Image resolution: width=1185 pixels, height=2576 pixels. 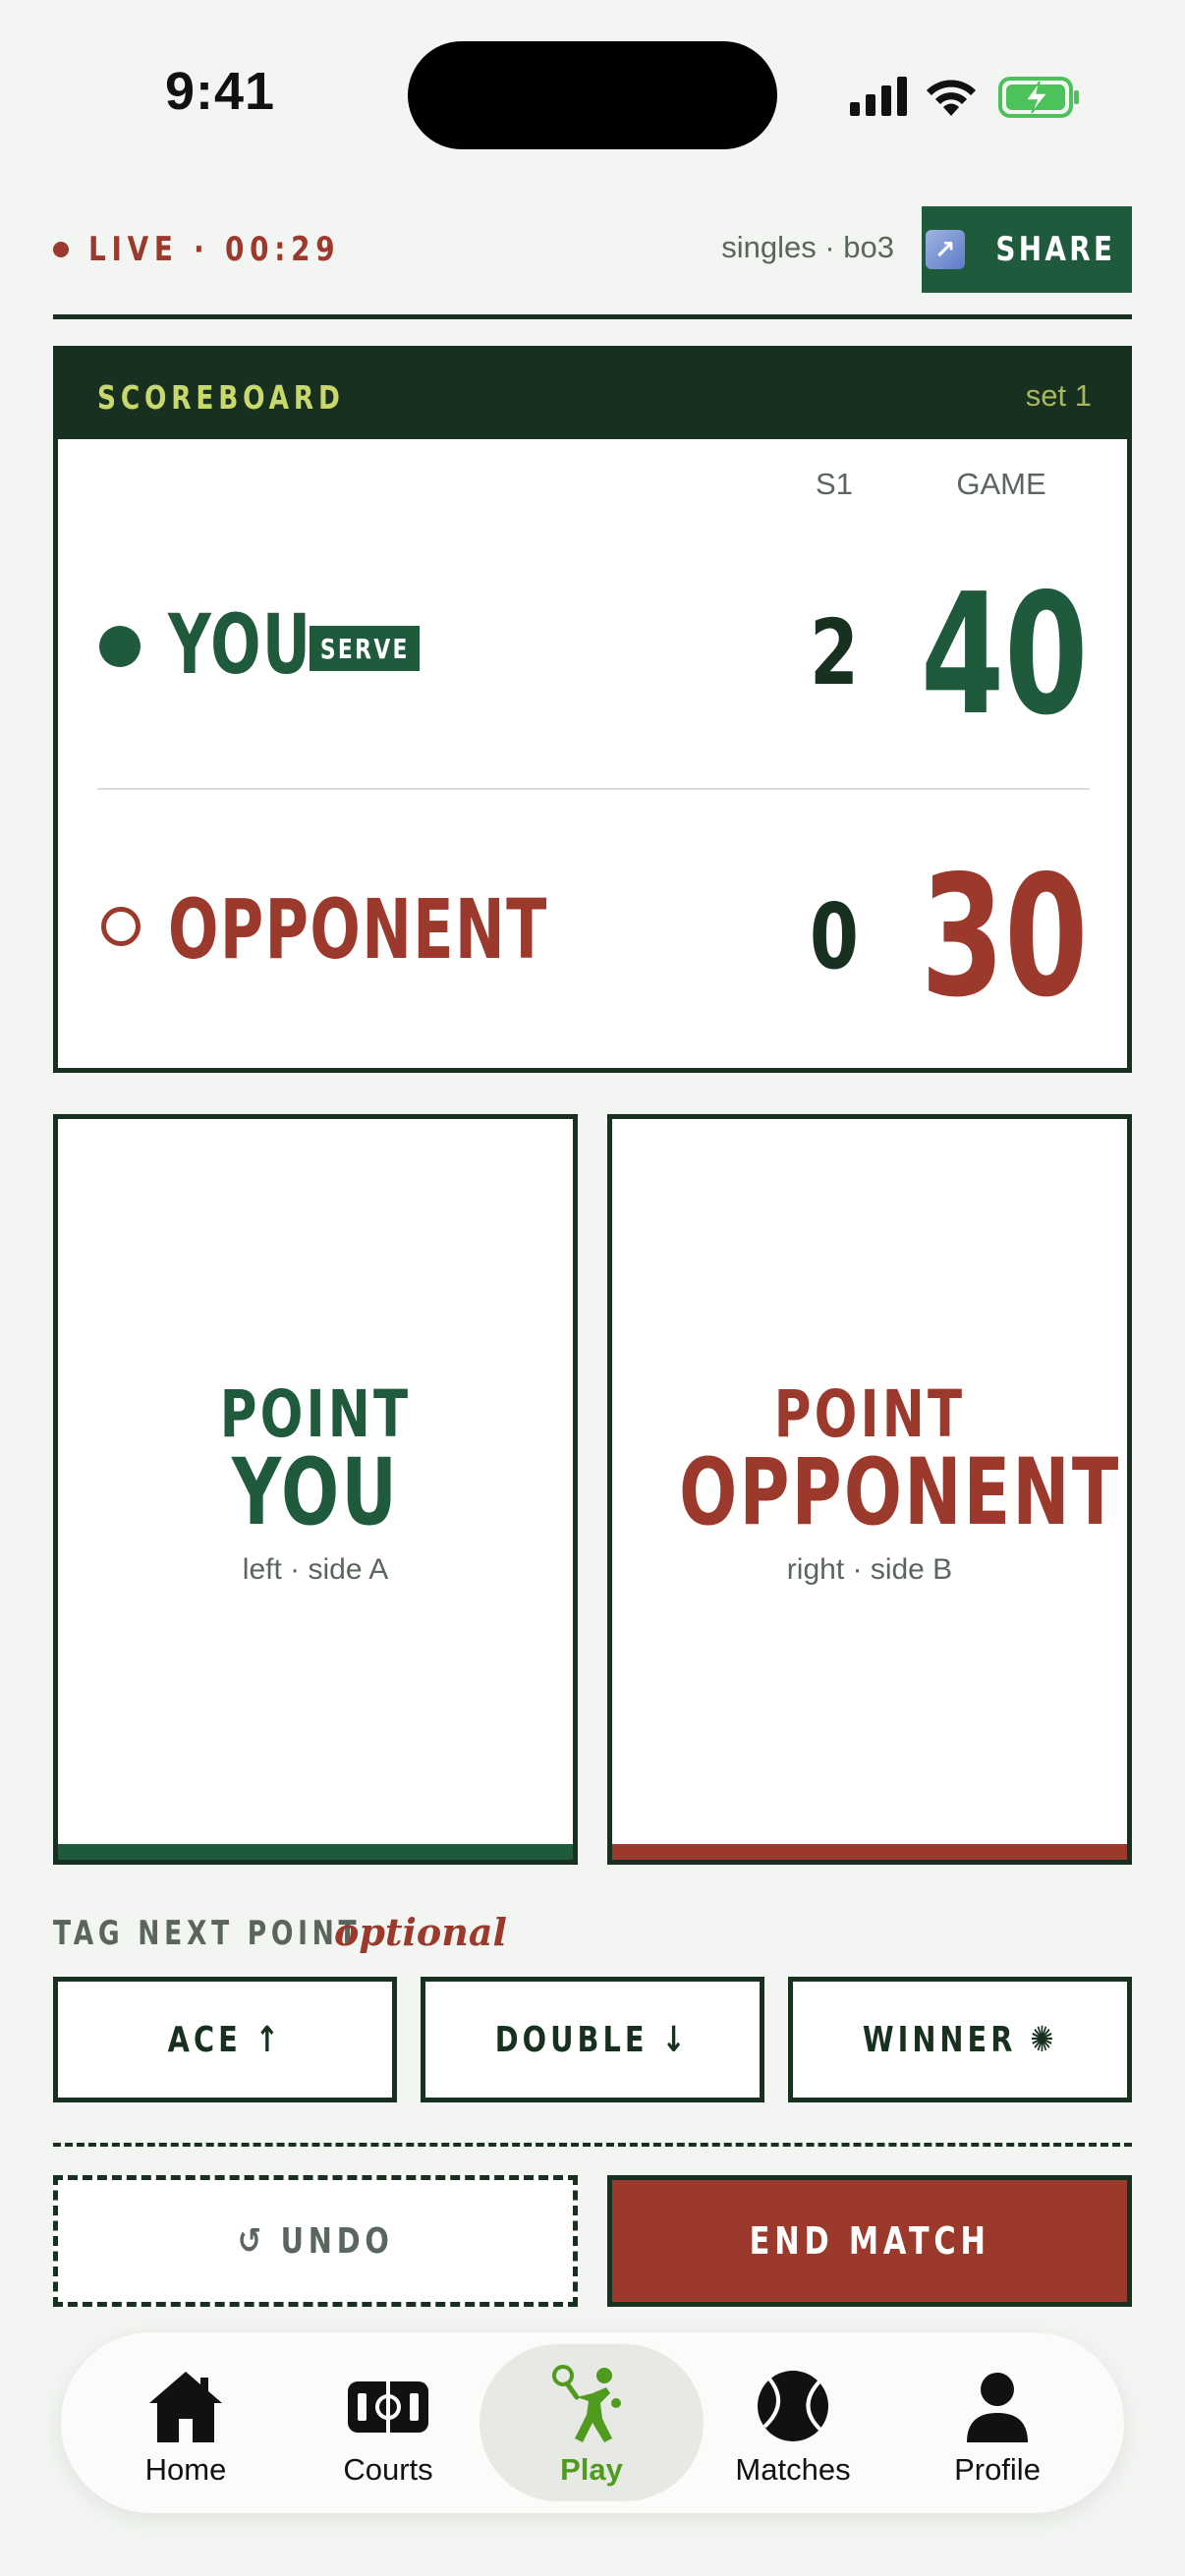 What do you see at coordinates (998, 2407) in the screenshot?
I see `person-icon` at bounding box center [998, 2407].